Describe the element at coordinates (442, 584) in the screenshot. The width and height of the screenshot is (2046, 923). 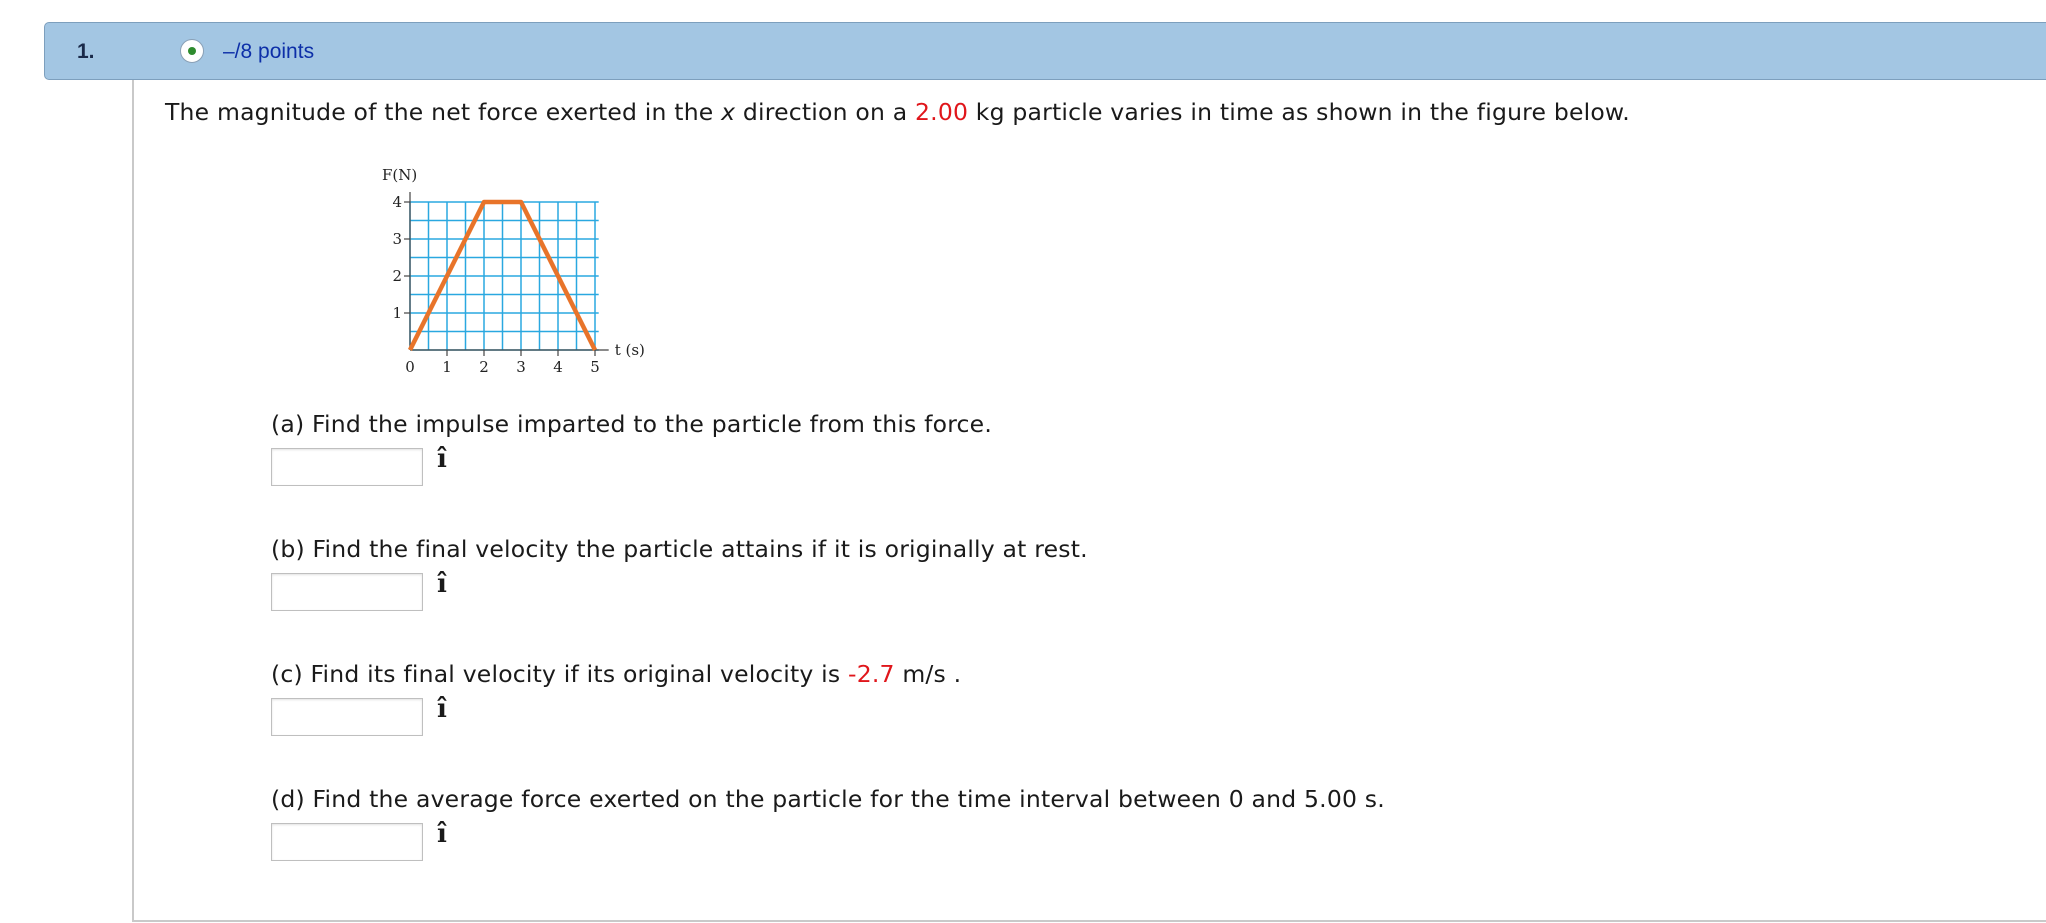
I see `part-b-unit-vector: î` at that location.